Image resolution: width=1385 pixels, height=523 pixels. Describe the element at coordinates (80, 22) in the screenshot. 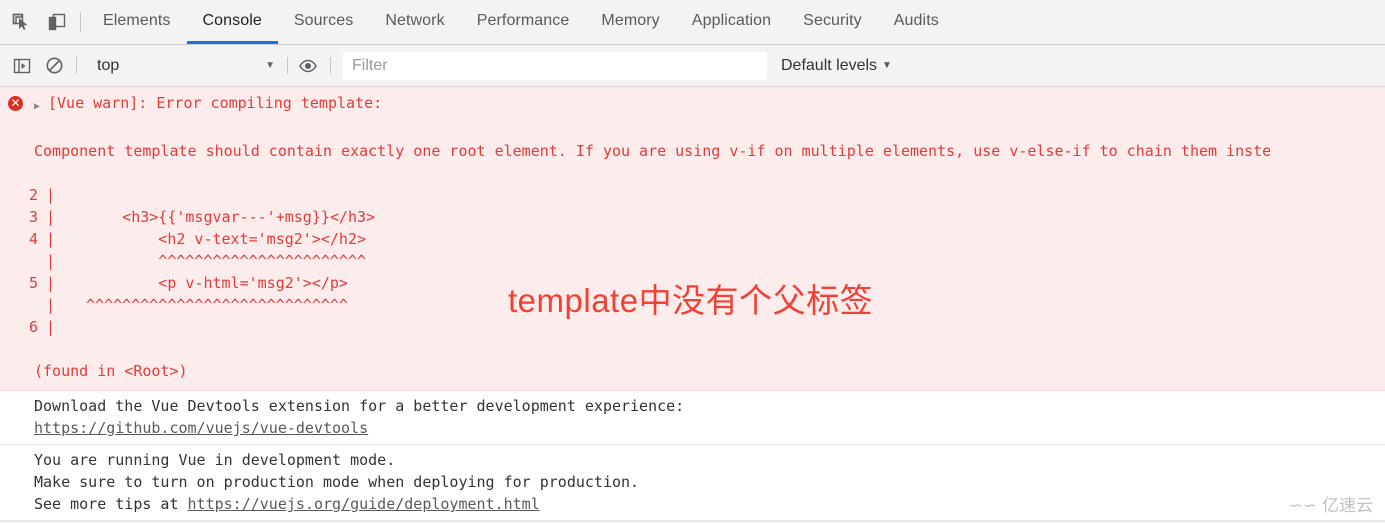

I see `tabbar-divider` at that location.